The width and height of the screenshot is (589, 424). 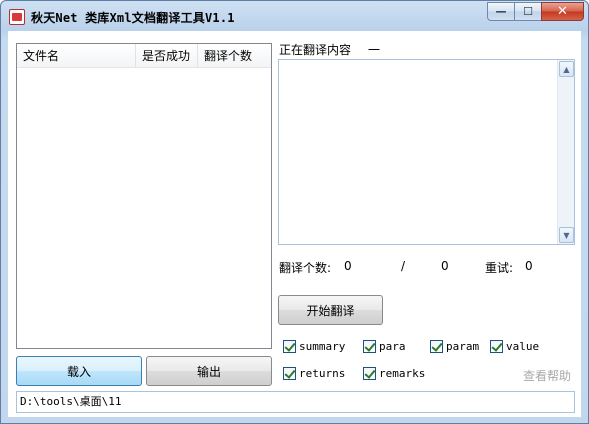 I want to click on checkbox-param: param, so click(x=454, y=346).